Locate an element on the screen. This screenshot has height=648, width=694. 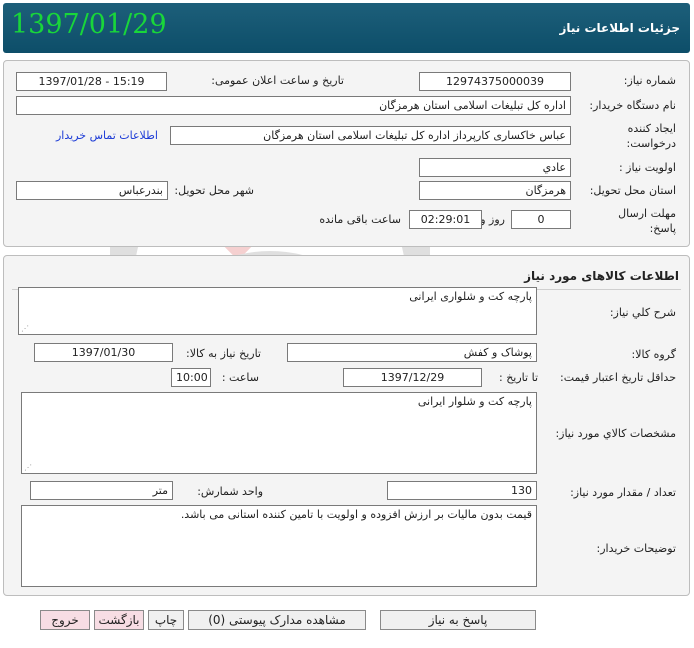
days-label: روز و is located at coordinates (492, 219).